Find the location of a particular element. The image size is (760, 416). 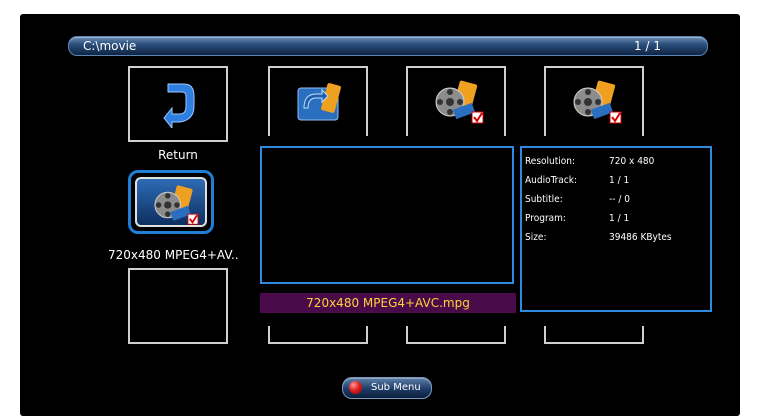

red-button-icon is located at coordinates (355, 387).